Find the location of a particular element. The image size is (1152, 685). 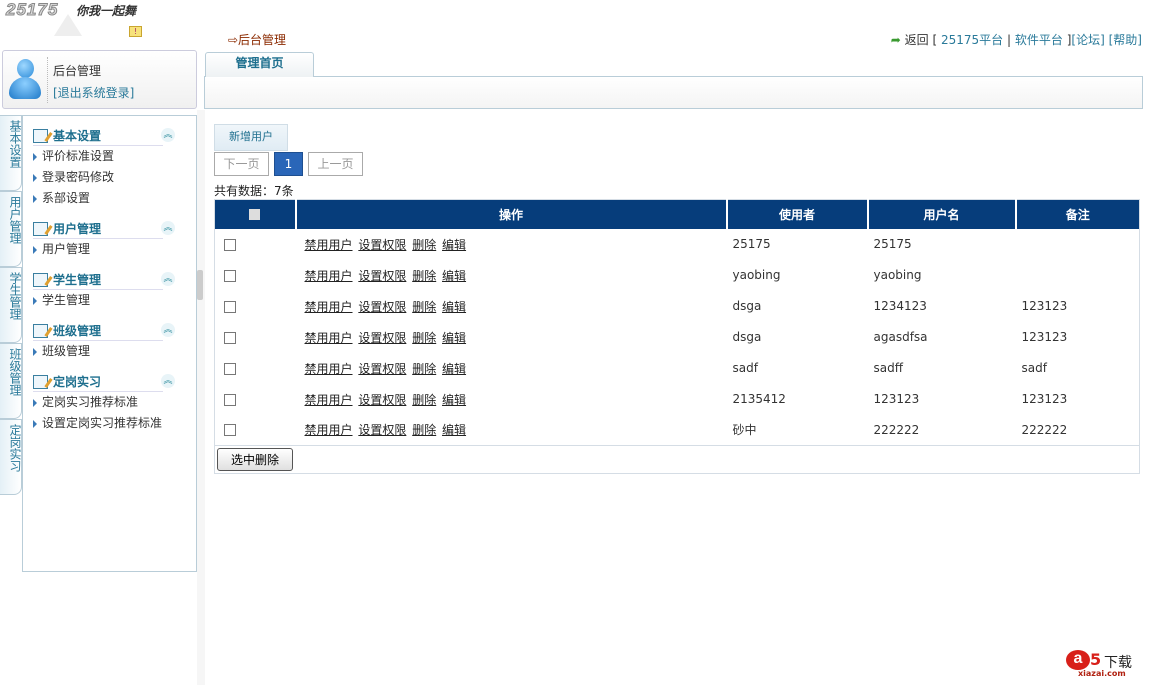

menu-group-header: 基本设置 ︽ is located at coordinates (104, 136).